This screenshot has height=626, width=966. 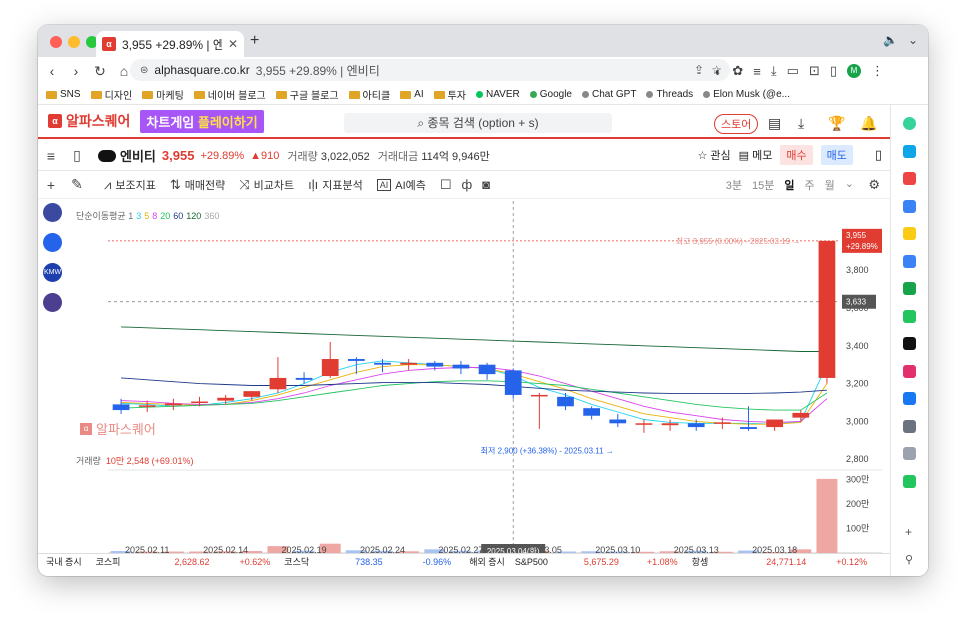 What do you see at coordinates (877, 71) in the screenshot?
I see `browser-menu-icon: ⋮` at bounding box center [877, 71].